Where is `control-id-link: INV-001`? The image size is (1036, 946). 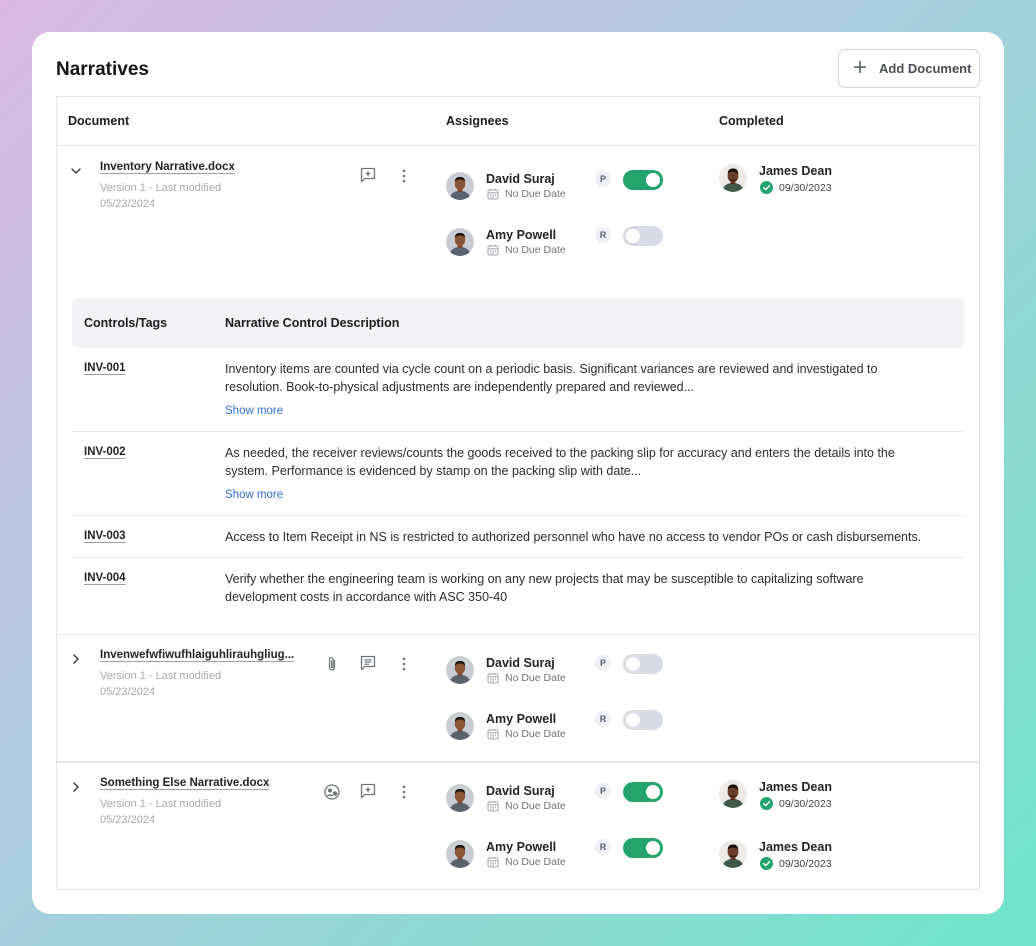 control-id-link: INV-001 is located at coordinates (105, 368).